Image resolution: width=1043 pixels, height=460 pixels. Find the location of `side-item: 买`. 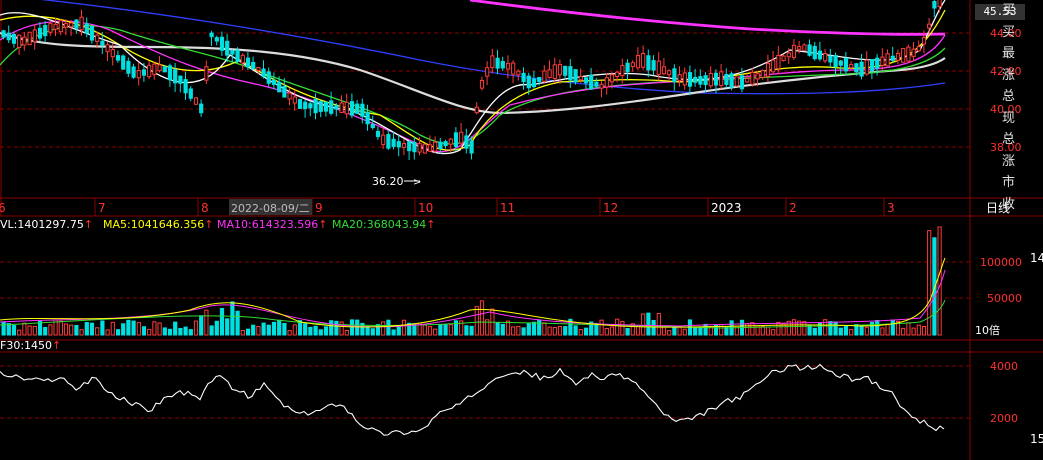

side-item: 买 is located at coordinates (1009, 10).